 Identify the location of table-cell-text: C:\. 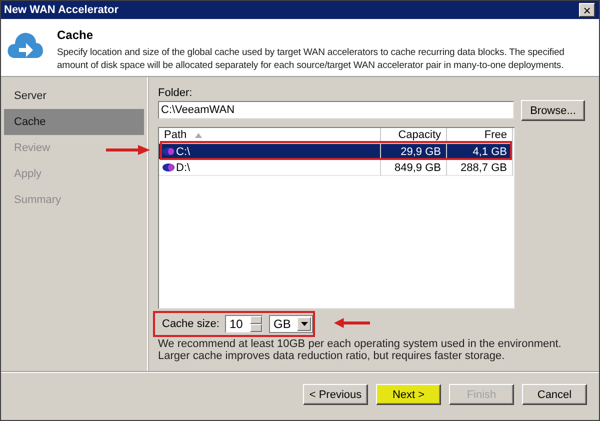
(183, 152).